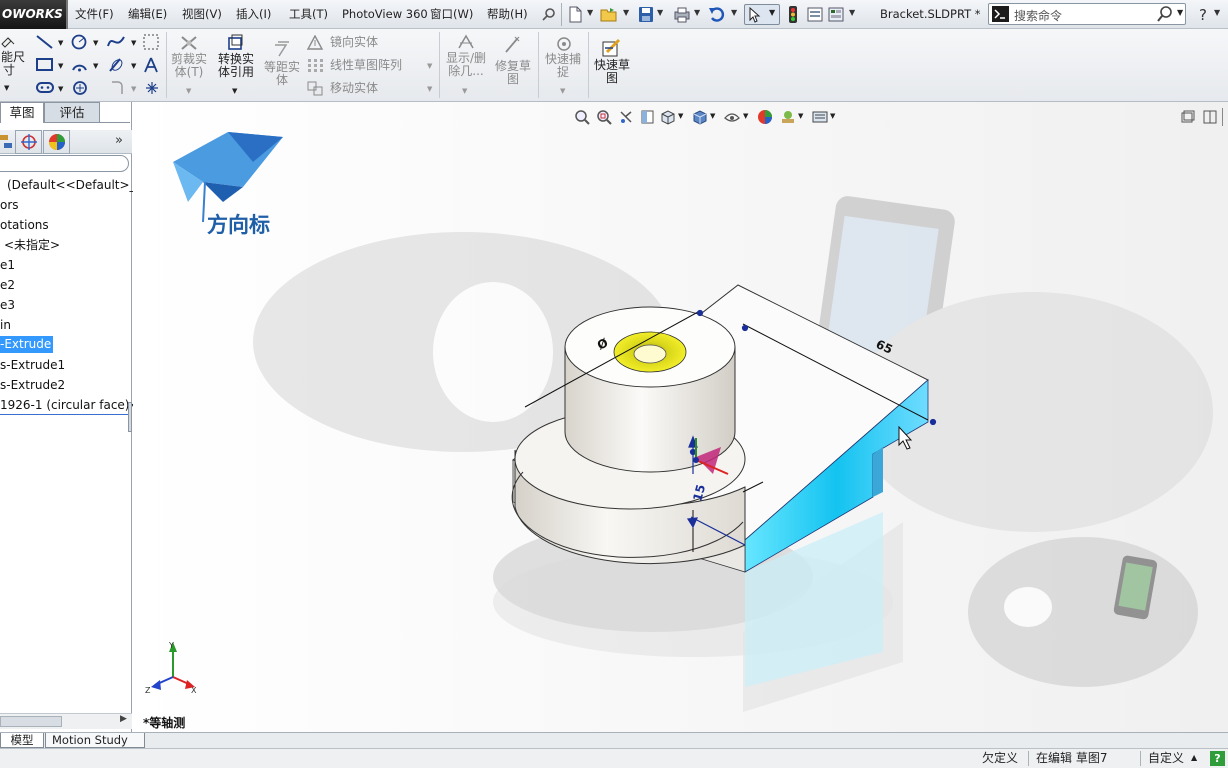 The height and width of the screenshot is (768, 1228). I want to click on help-button: ?, so click(1217, 758).